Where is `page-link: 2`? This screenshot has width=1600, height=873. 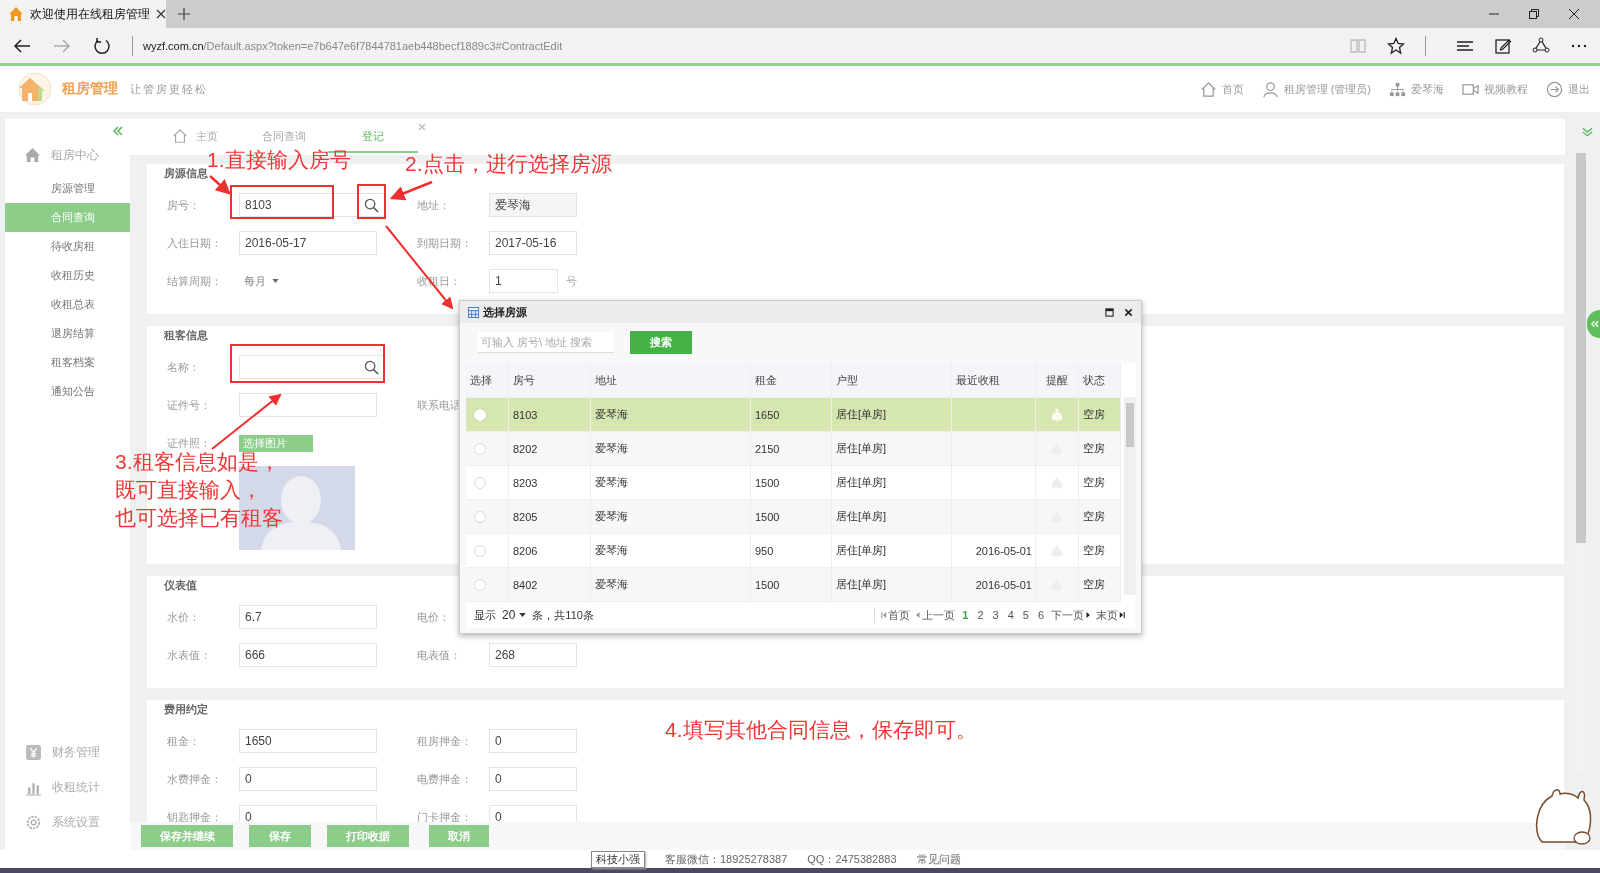 page-link: 2 is located at coordinates (980, 615).